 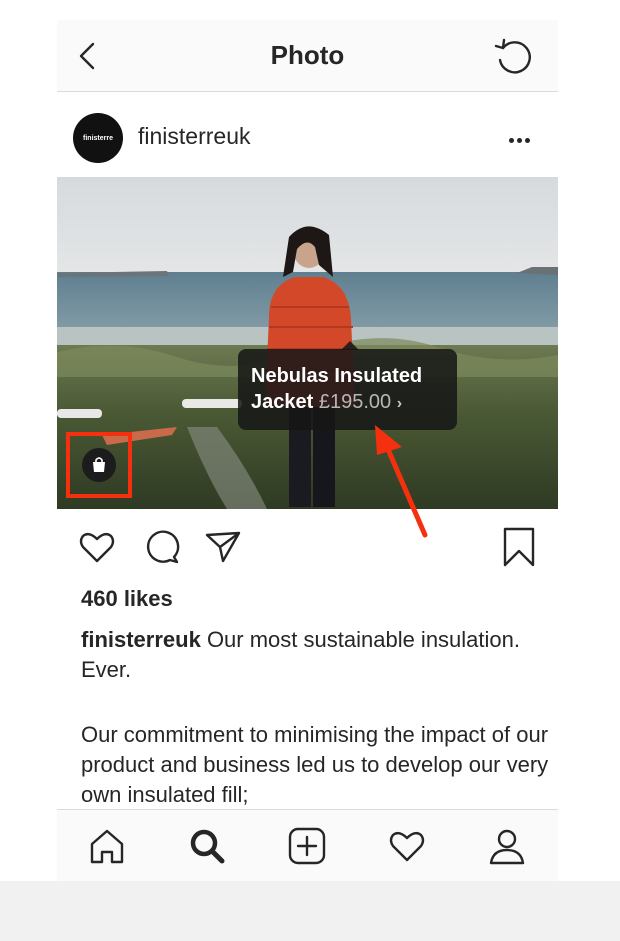 I want to click on more-options-button, so click(x=522, y=136).